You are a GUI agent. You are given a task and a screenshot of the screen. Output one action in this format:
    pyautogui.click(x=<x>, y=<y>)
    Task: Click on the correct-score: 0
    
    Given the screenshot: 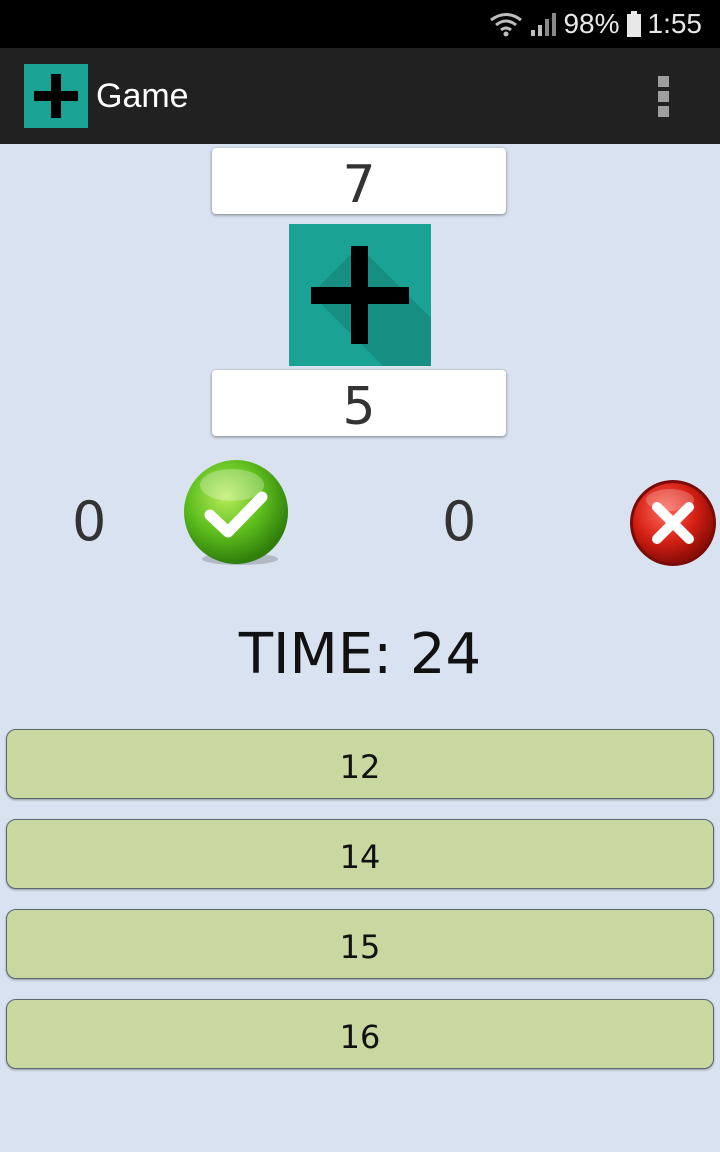 What is the action you would take?
    pyautogui.click(x=89, y=521)
    